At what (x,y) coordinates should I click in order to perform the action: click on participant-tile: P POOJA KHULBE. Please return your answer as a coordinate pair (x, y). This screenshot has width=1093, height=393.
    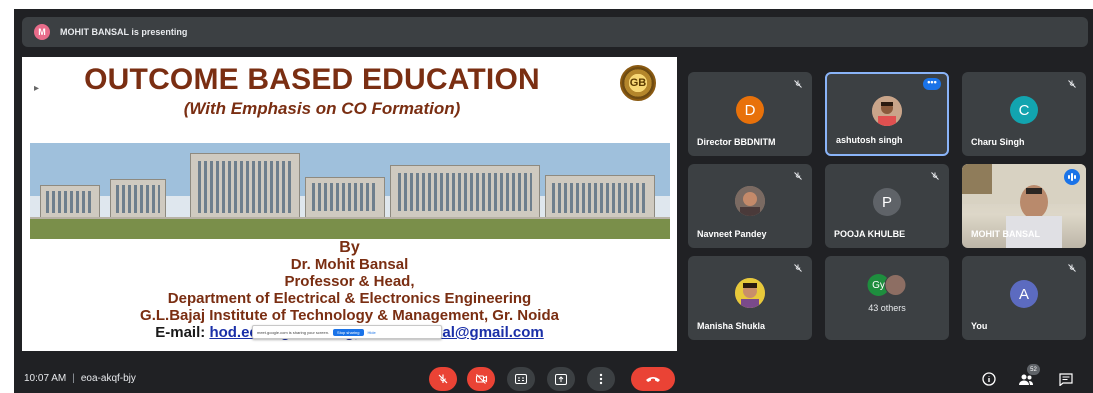
    Looking at the image, I should click on (887, 206).